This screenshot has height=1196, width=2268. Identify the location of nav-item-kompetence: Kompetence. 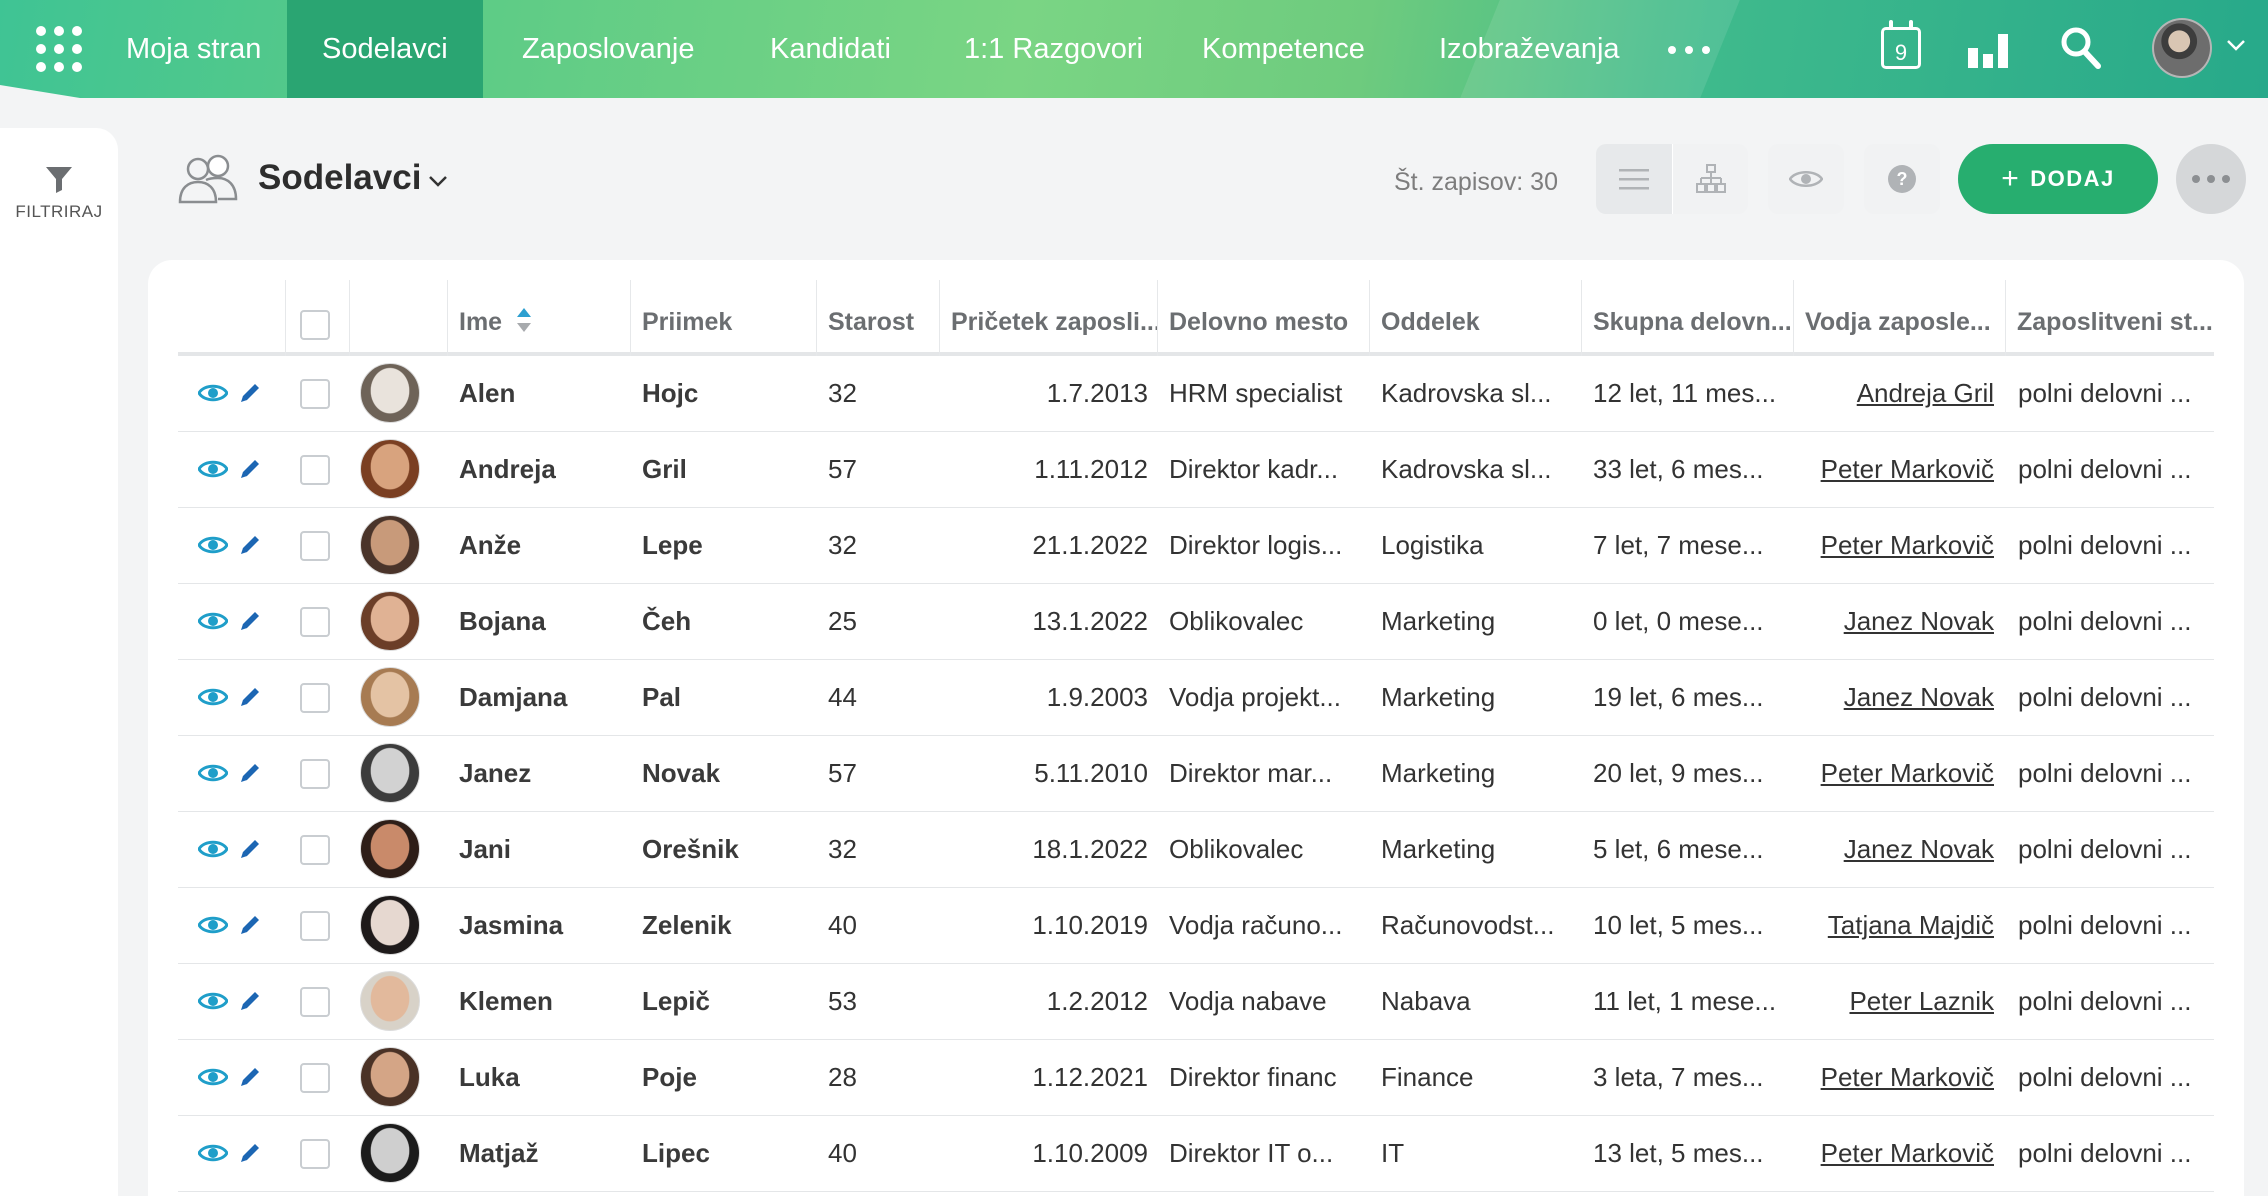
(1283, 49).